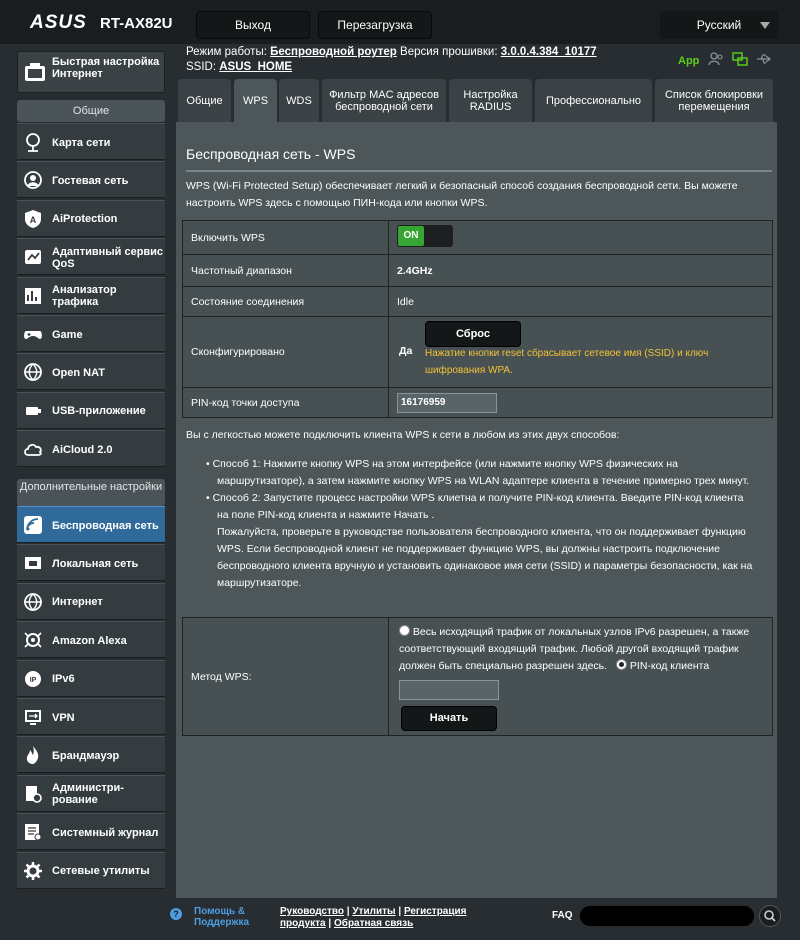 This screenshot has height=940, width=800. I want to click on row-ap-pin: PIN-код точки доступа 16176959, so click(477, 402).